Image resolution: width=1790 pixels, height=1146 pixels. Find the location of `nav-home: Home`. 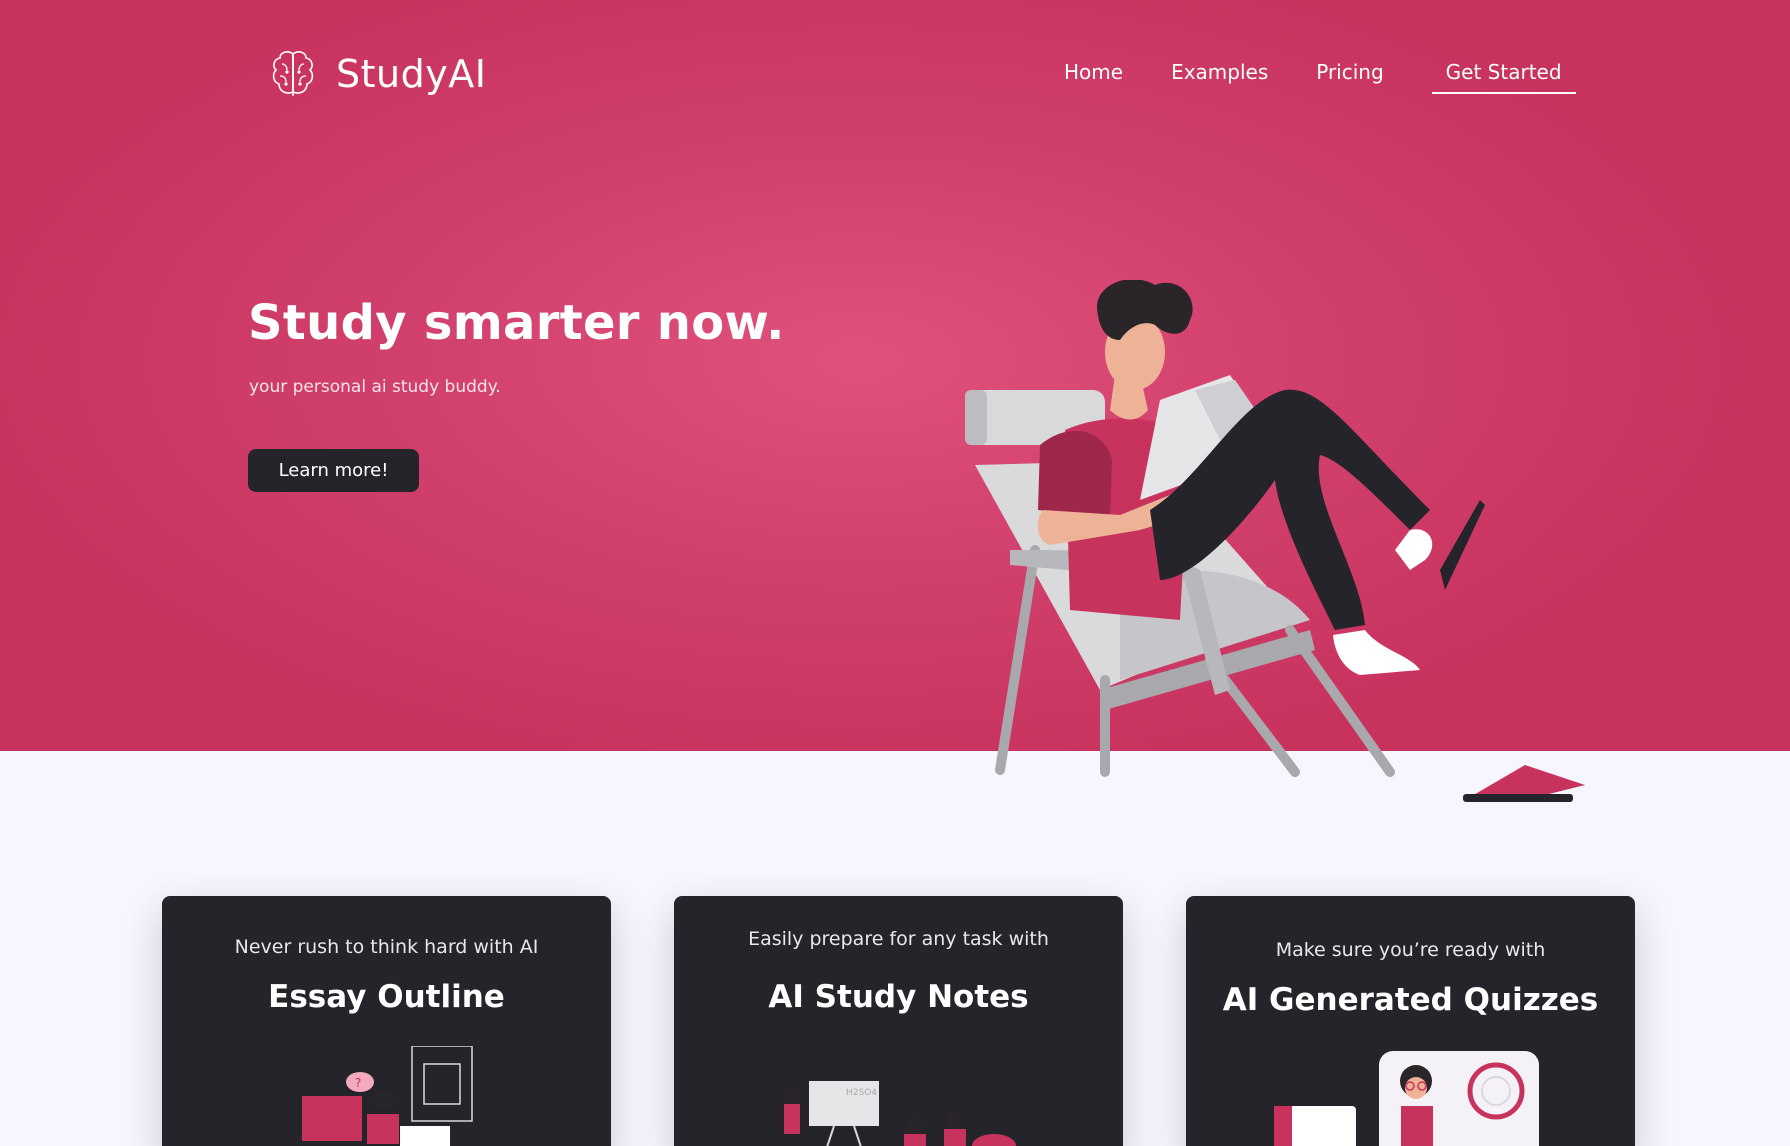

nav-home: Home is located at coordinates (1093, 77).